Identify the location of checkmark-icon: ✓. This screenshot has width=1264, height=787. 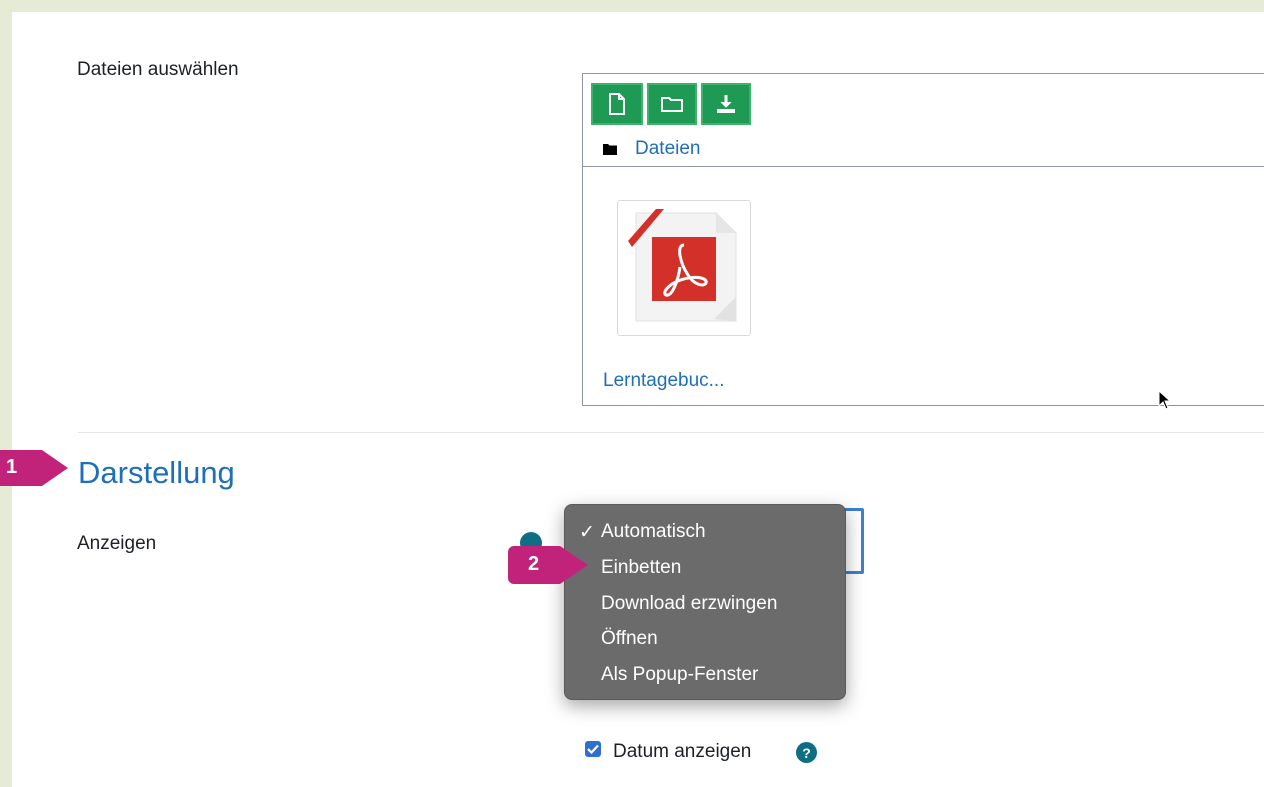
(587, 532).